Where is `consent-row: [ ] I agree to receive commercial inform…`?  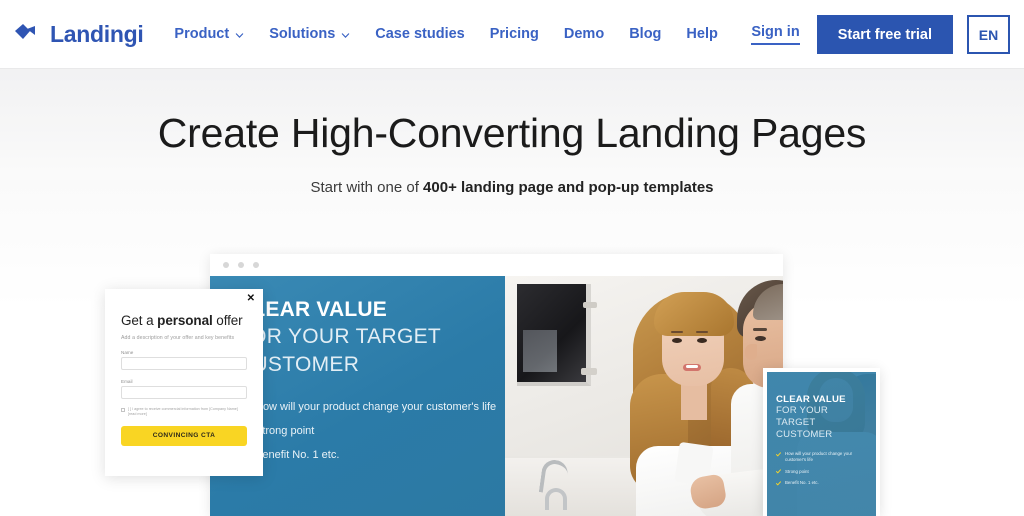
consent-row: [ ] I agree to receive commercial inform… is located at coordinates (184, 412).